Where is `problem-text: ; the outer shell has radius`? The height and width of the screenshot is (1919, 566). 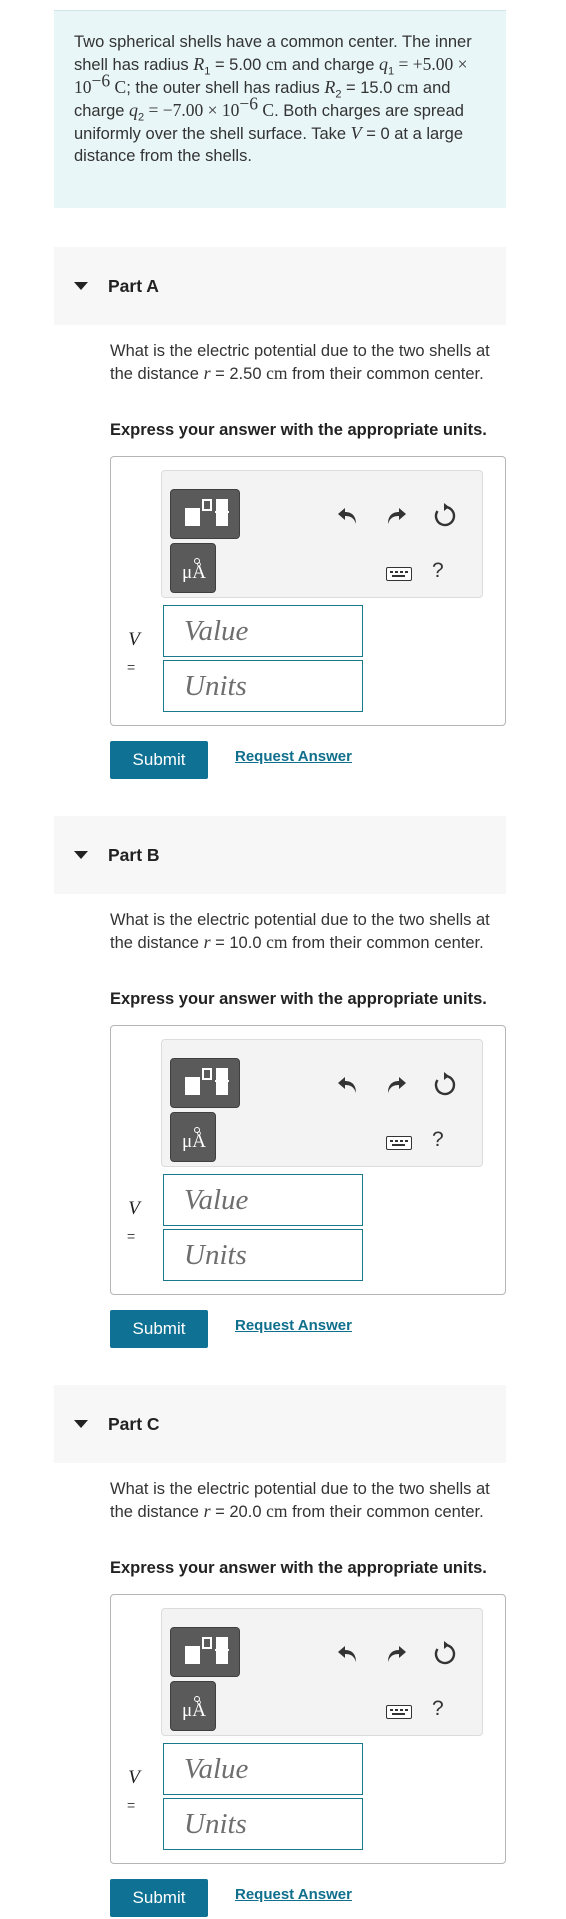
problem-text: ; the outer shell has radius is located at coordinates (225, 88).